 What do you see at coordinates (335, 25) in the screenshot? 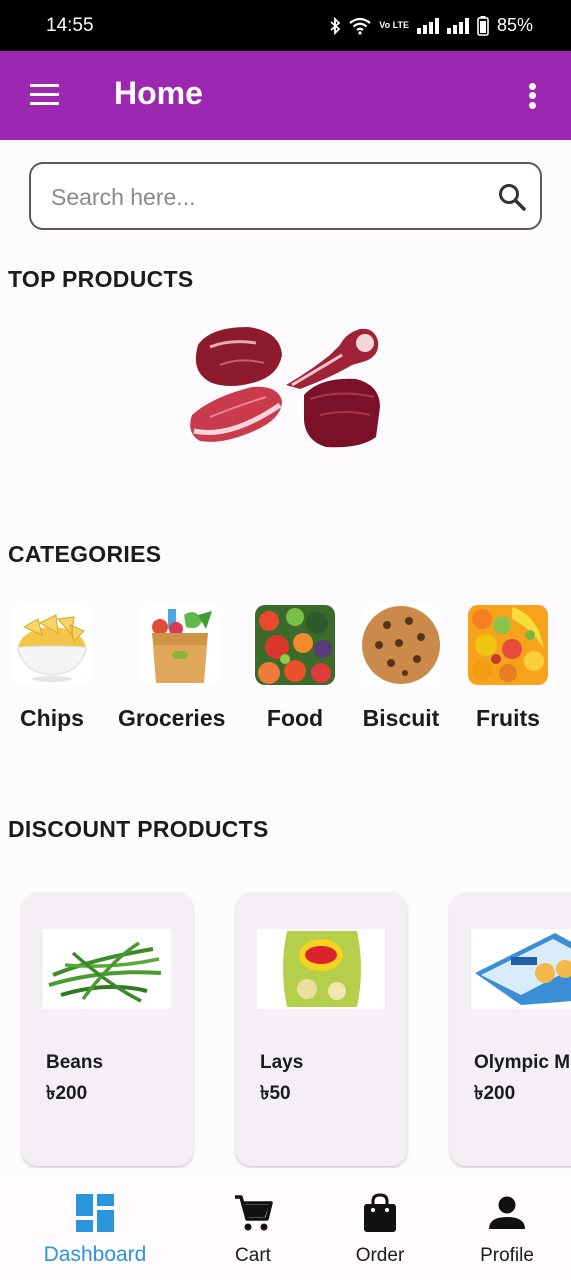
I see `bluetooth-icon` at bounding box center [335, 25].